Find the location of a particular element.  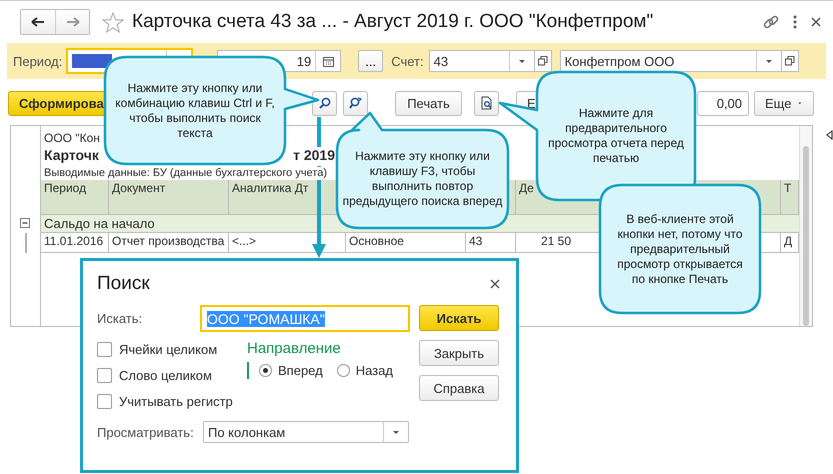

view-label: Просматривать: is located at coordinates (146, 432).